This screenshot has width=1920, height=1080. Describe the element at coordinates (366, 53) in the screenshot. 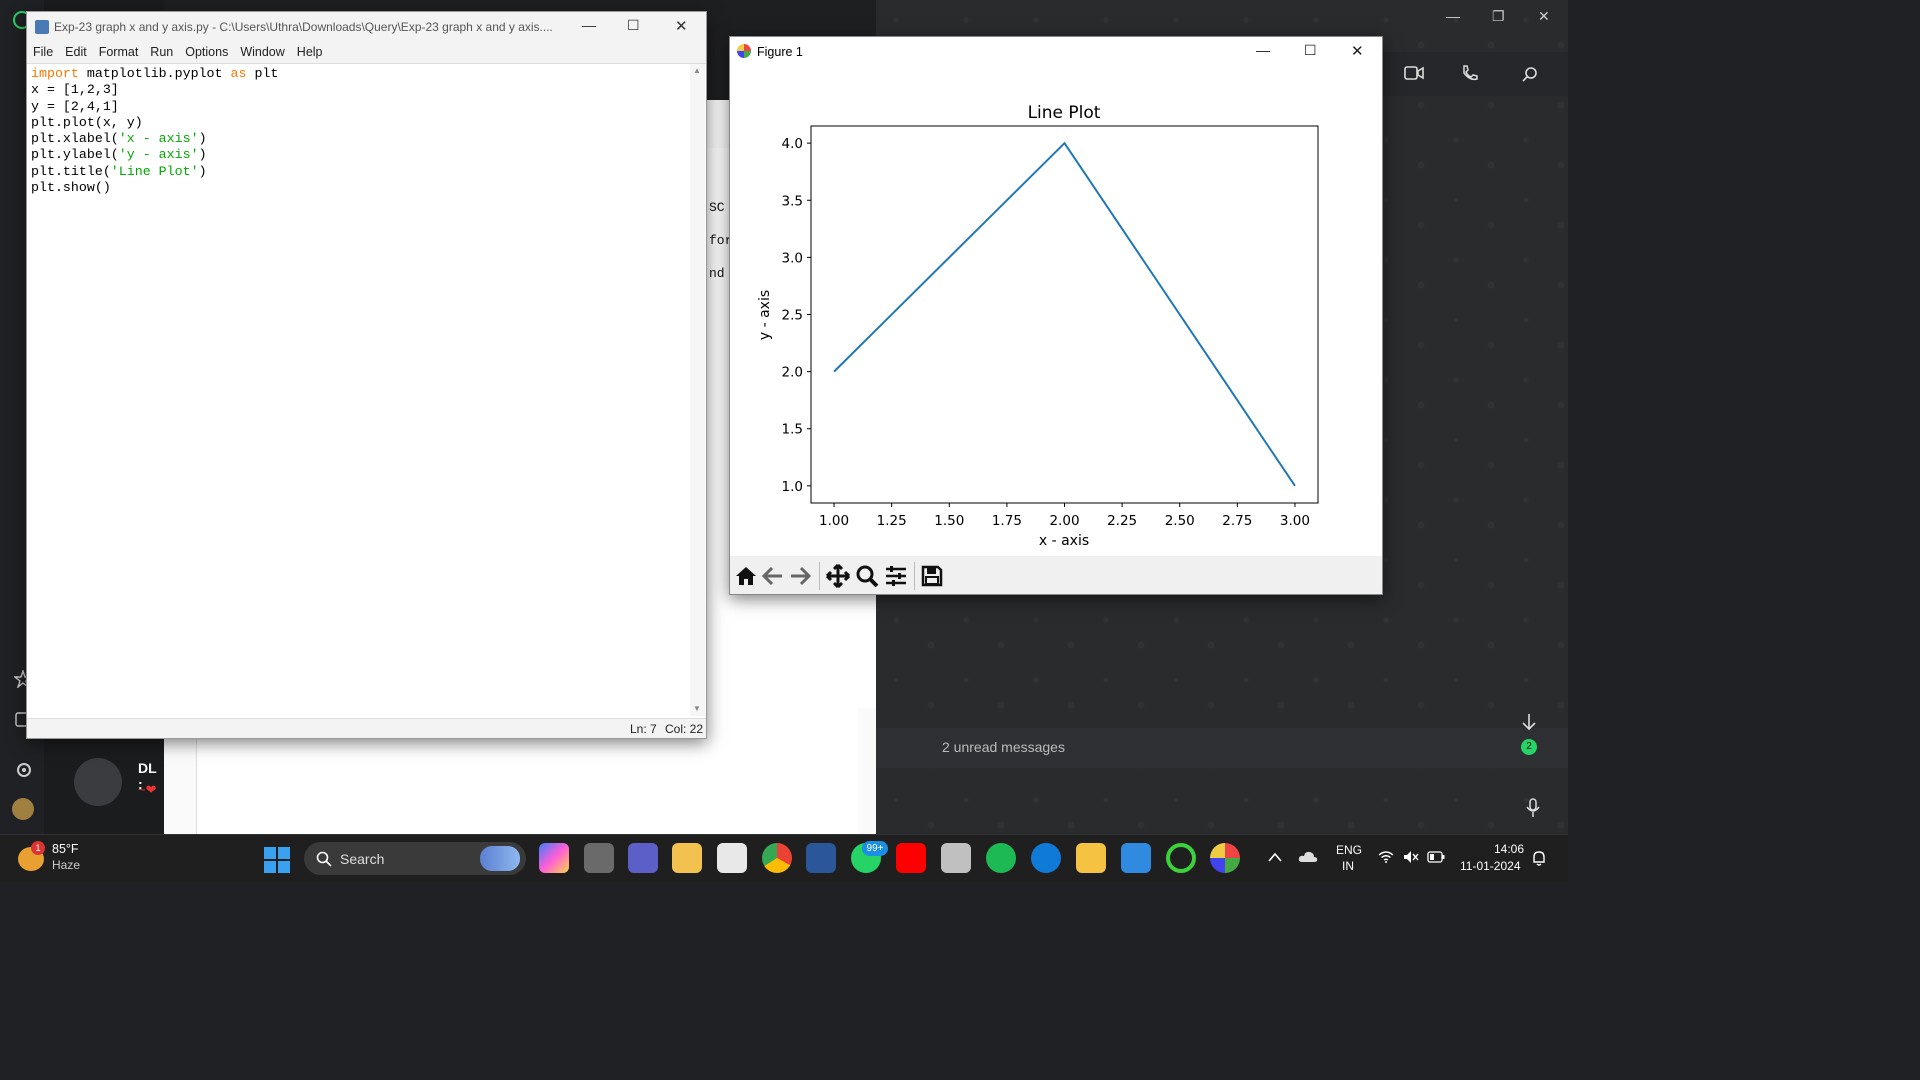

I see `editor-menu-bar: File Edit Format Run Options Window Help` at that location.